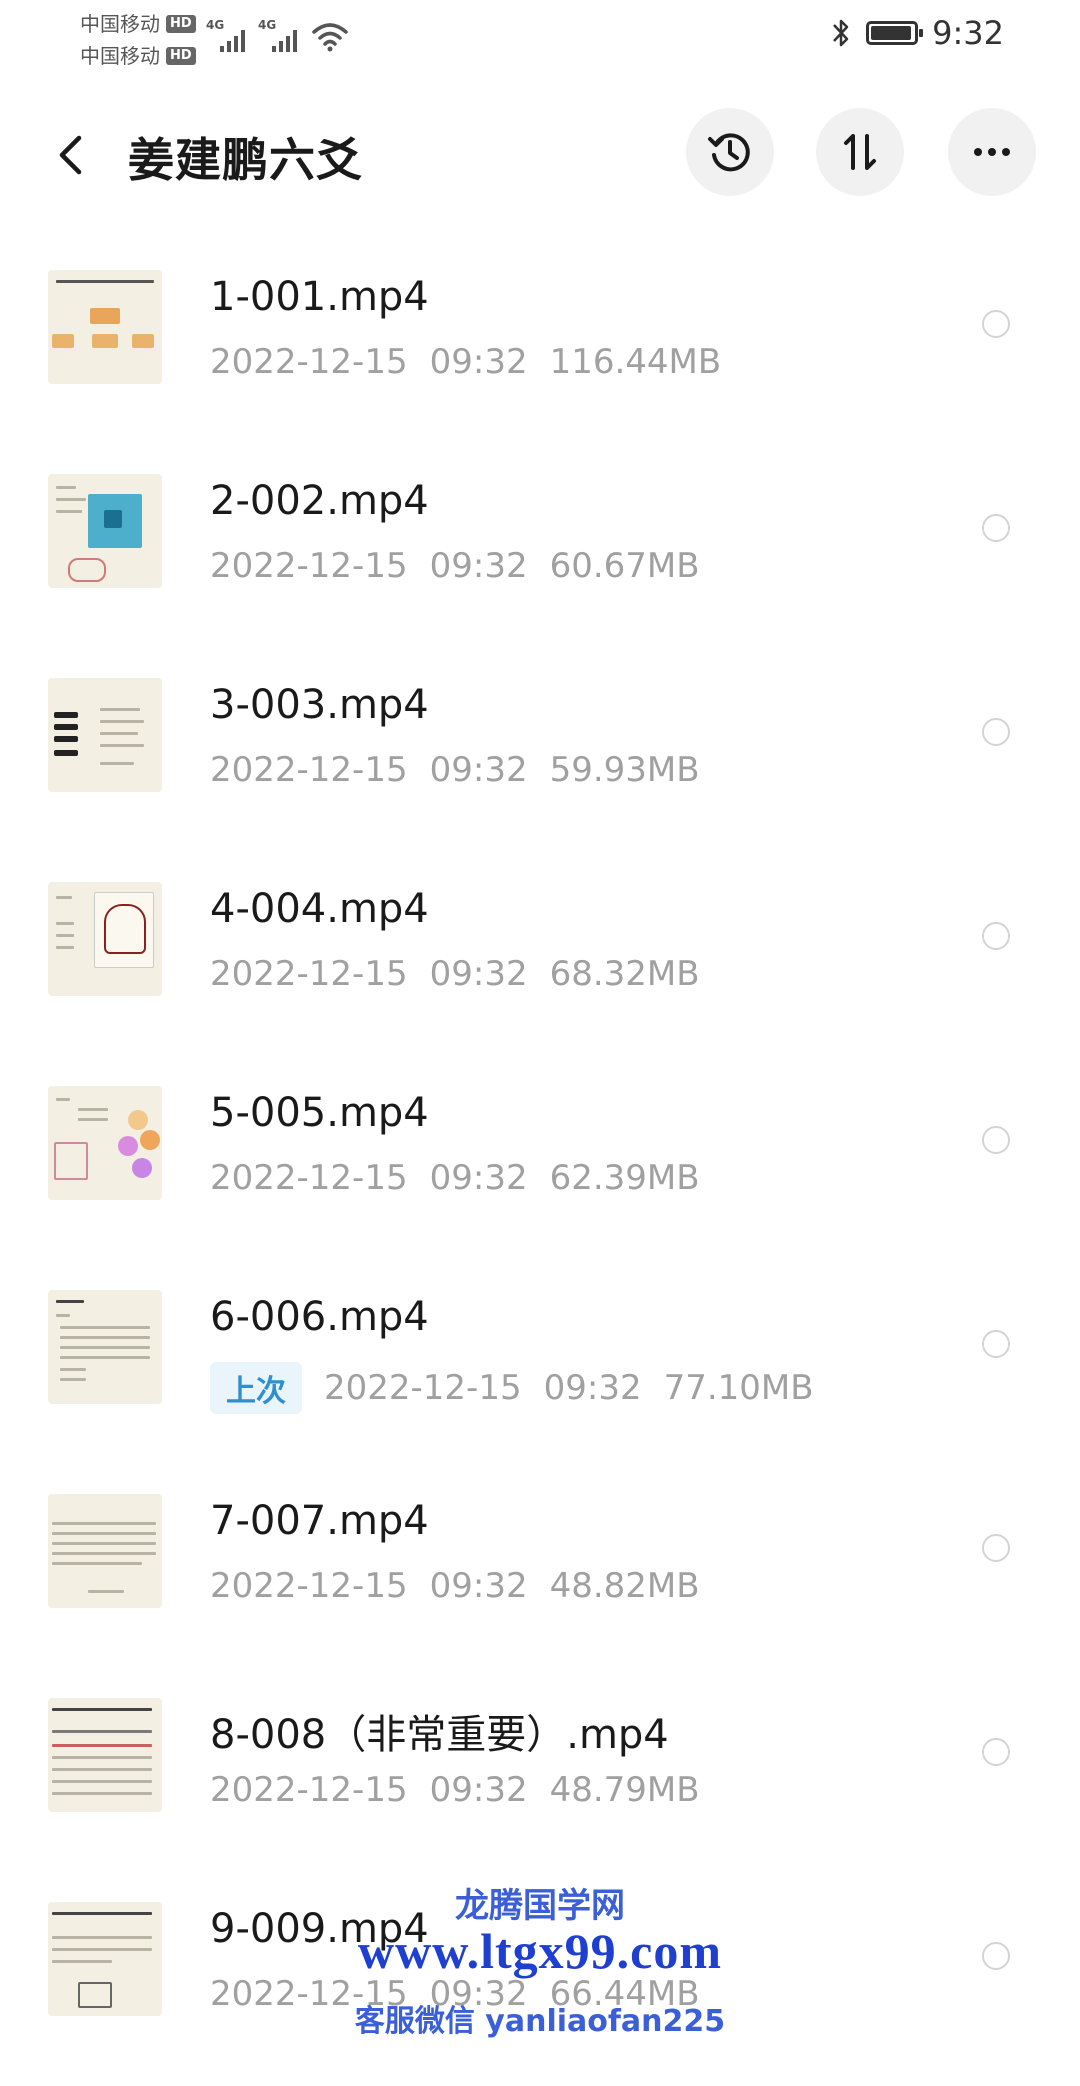  I want to click on file-meta: 2022-12-15 09:32 60.67MB, so click(455, 566).